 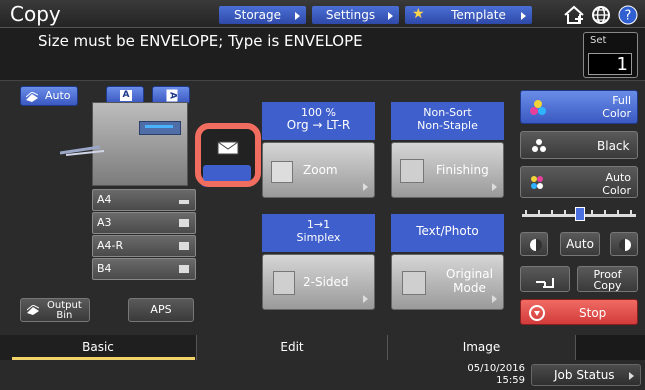 I want to click on set-label: Set, so click(x=598, y=40).